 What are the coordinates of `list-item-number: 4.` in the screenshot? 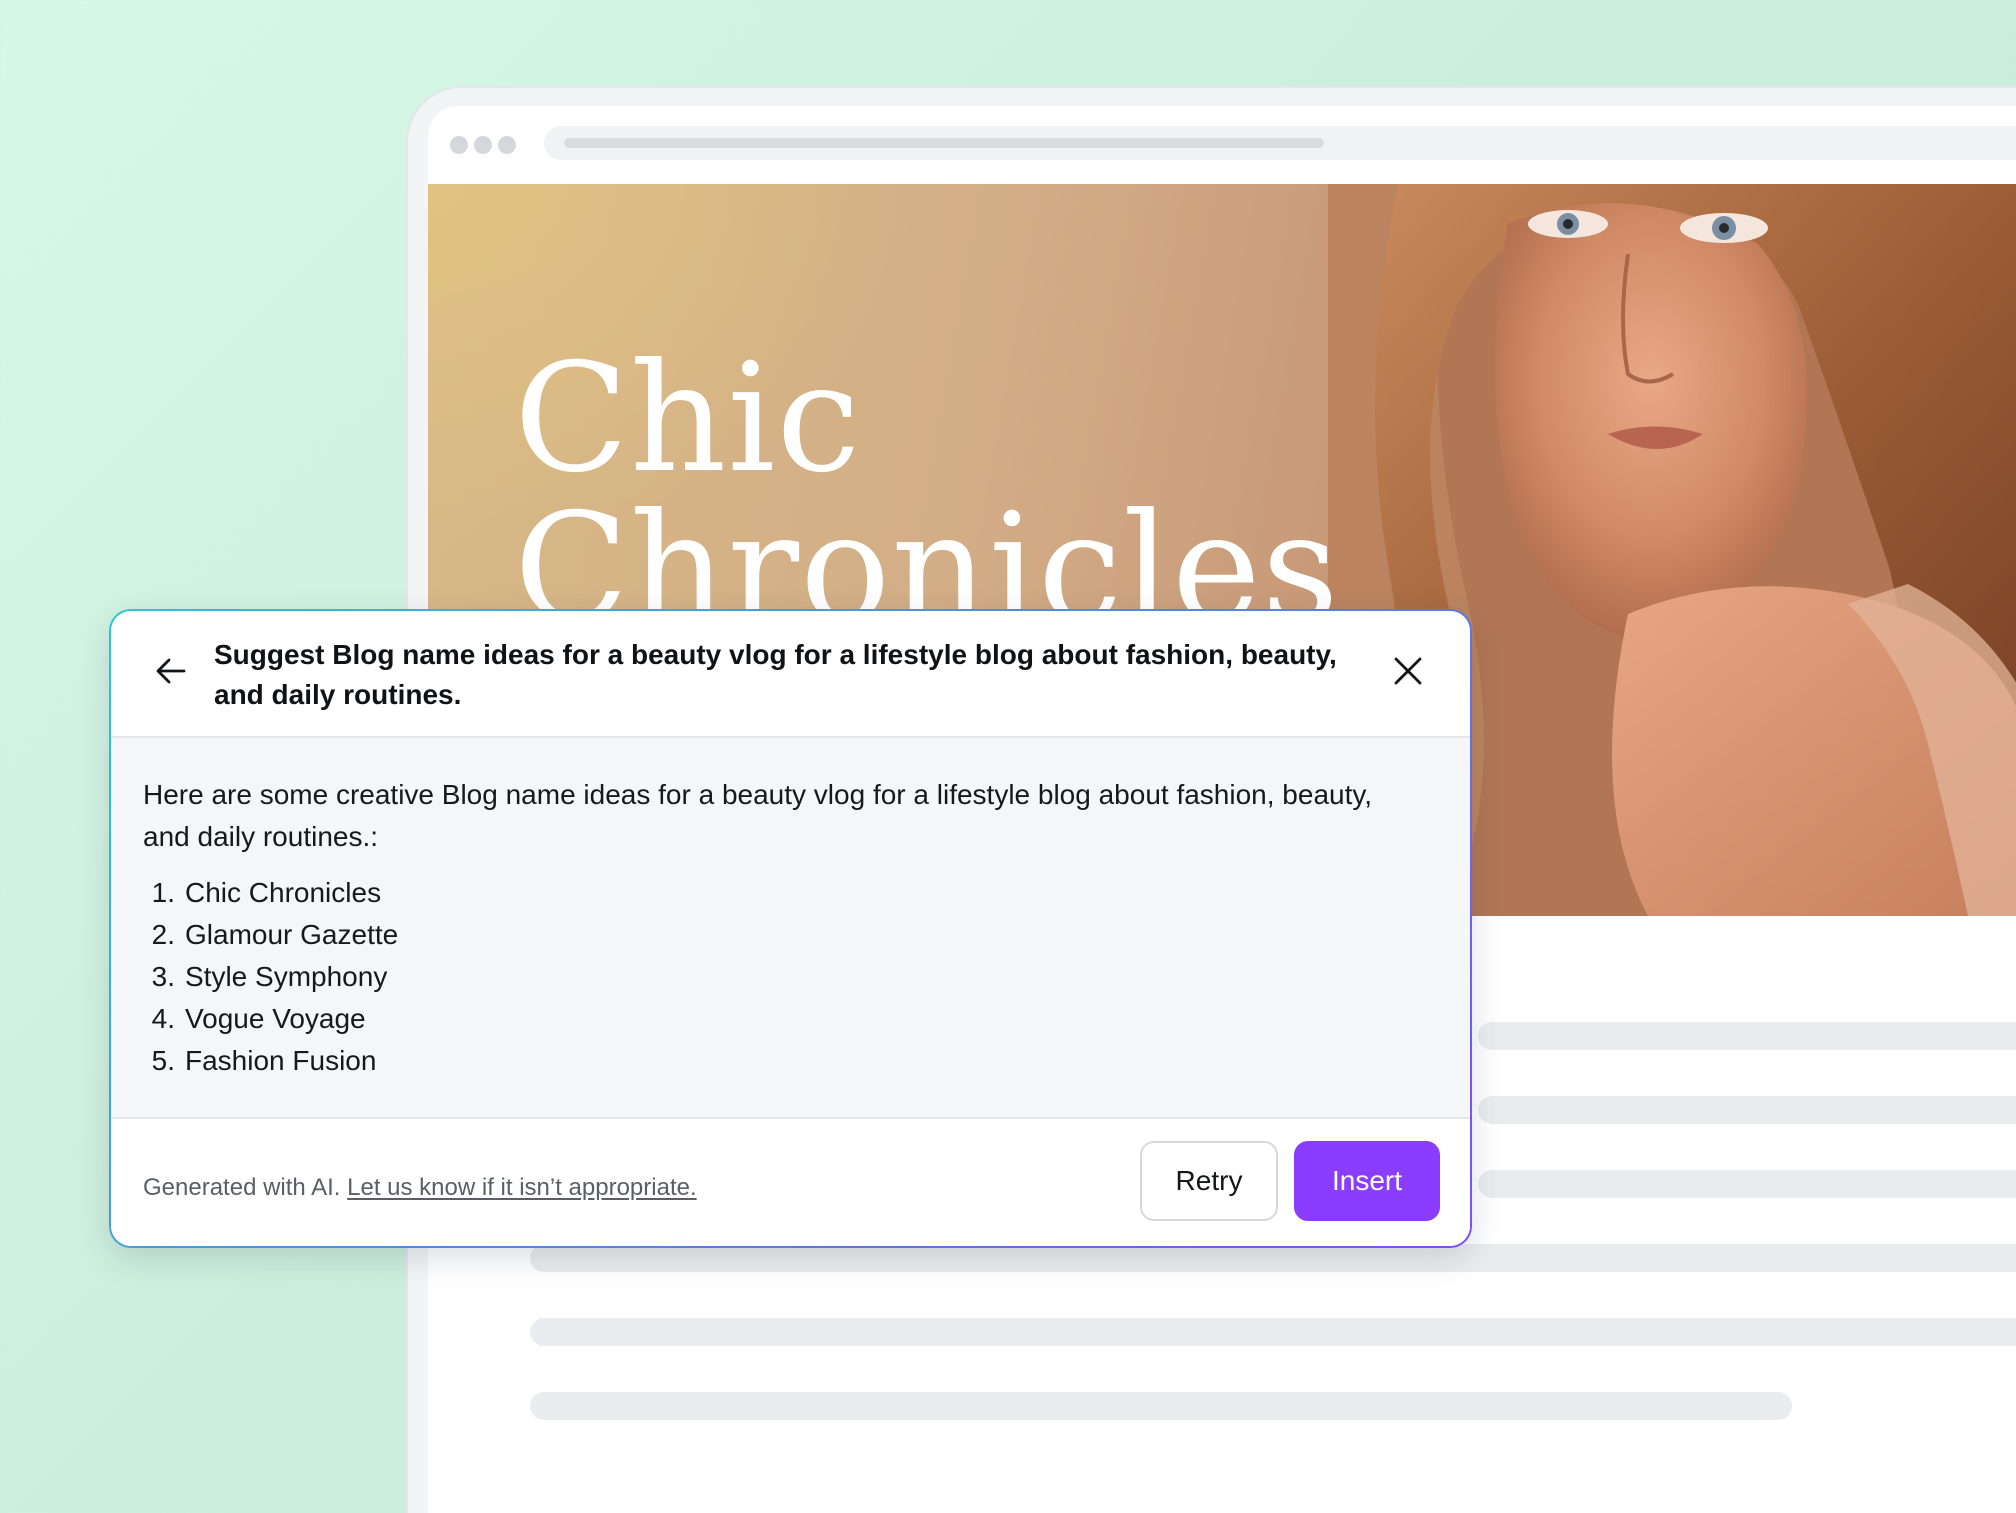 It's located at (163, 1018).